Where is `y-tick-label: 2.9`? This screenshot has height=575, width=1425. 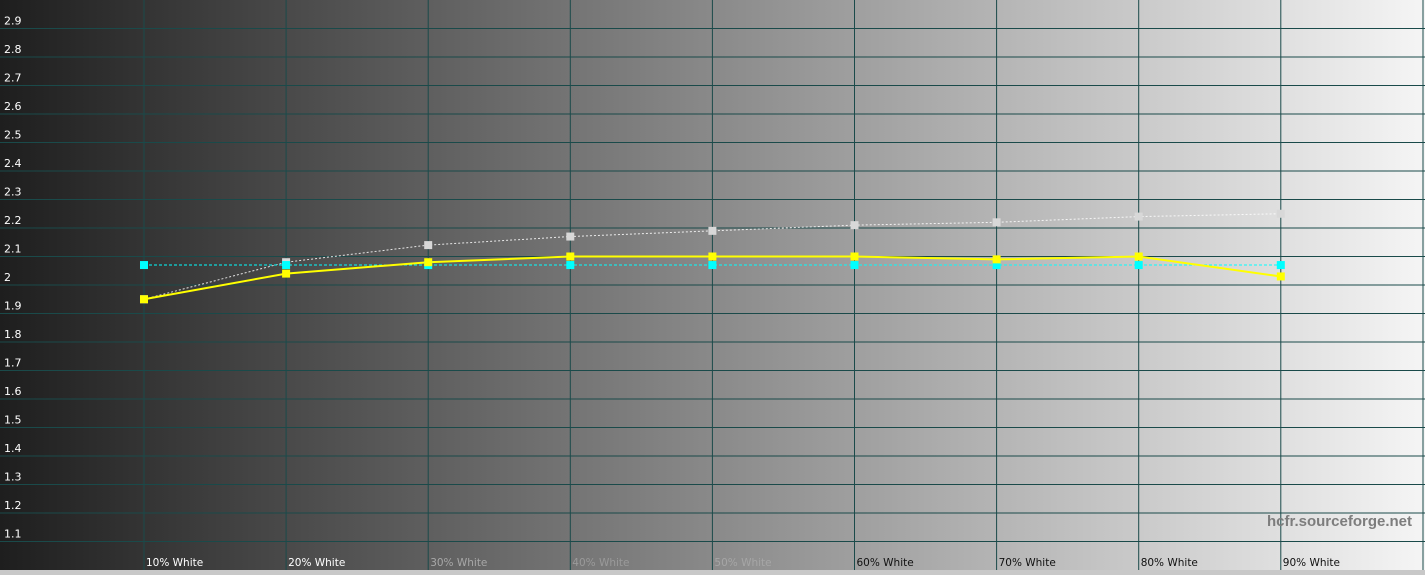 y-tick-label: 2.9 is located at coordinates (13, 21).